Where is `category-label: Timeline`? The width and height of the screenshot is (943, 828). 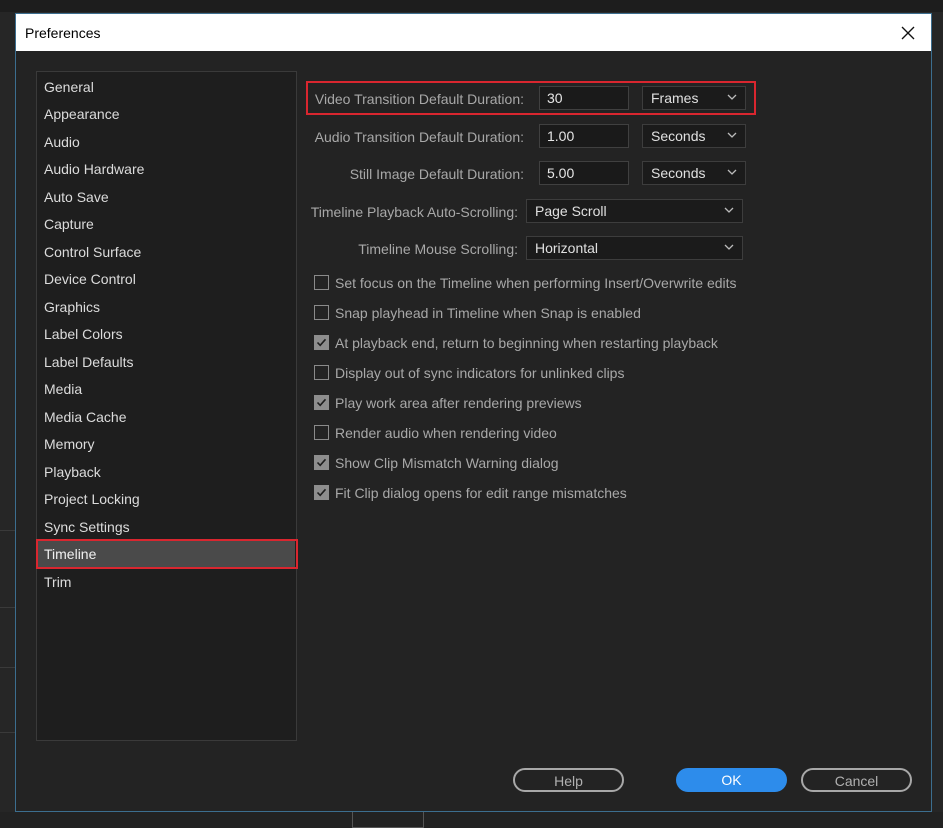
category-label: Timeline is located at coordinates (70, 554).